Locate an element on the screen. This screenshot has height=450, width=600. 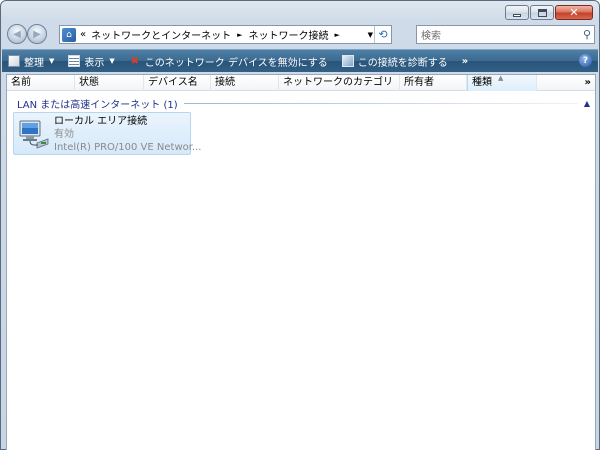
group-header-lan: LAN または高速インターネット (1) ▲ is located at coordinates (303, 103).